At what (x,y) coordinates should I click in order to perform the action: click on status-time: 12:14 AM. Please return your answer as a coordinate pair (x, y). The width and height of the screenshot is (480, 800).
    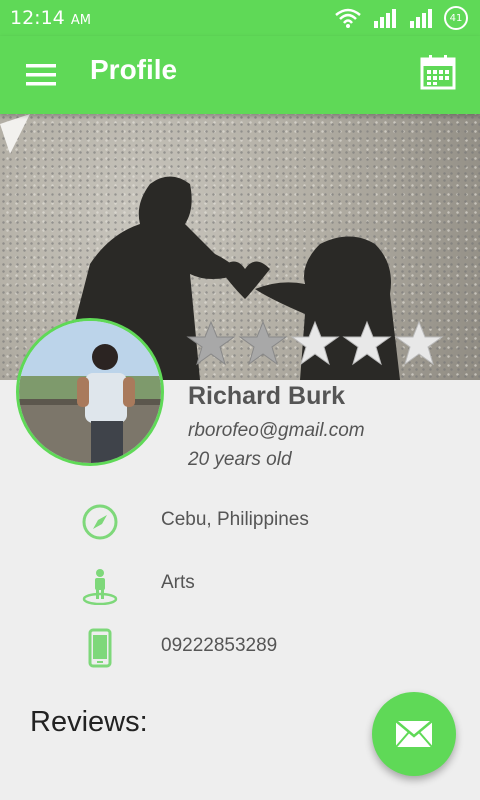
    Looking at the image, I should click on (50, 18).